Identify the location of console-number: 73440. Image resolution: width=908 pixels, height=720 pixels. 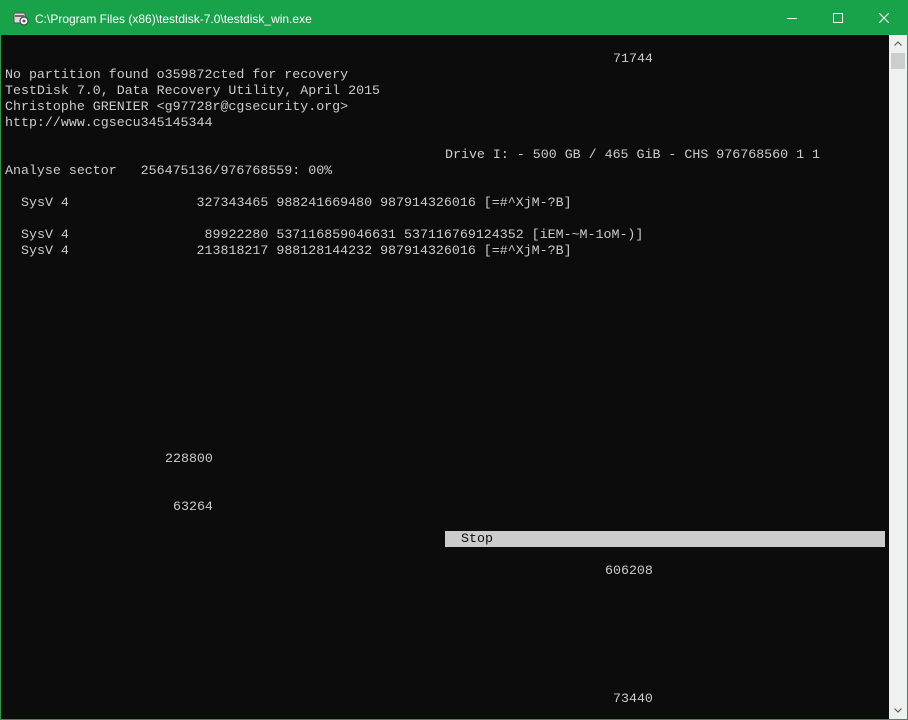
(633, 698).